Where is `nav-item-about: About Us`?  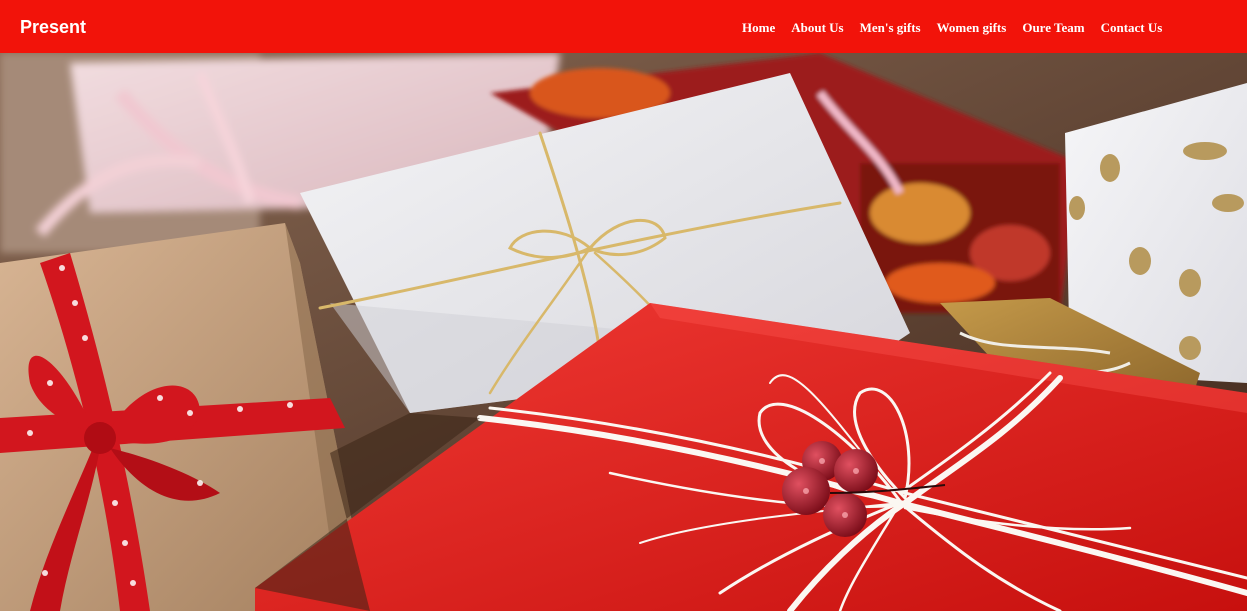 nav-item-about: About Us is located at coordinates (817, 28).